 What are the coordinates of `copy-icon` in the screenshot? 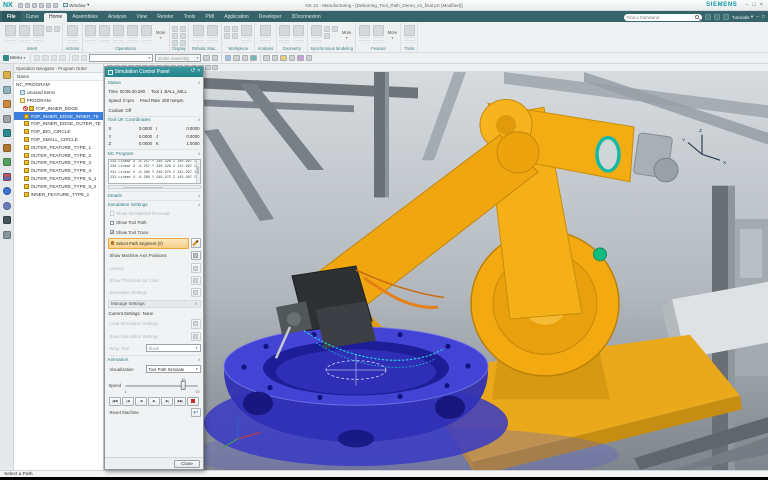 It's located at (48, 5).